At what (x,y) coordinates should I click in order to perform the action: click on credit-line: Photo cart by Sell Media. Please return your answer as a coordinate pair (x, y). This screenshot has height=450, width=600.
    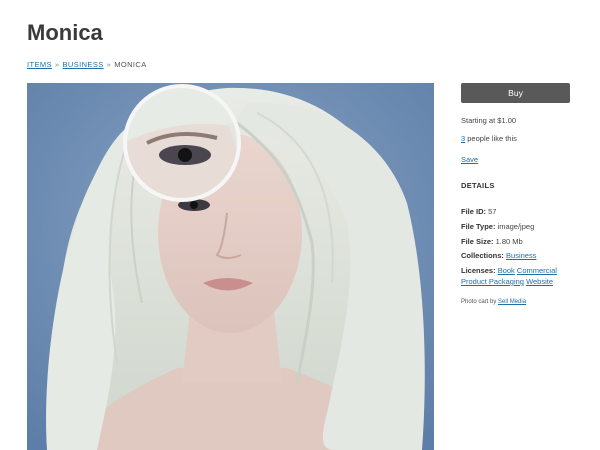
    Looking at the image, I should click on (493, 302).